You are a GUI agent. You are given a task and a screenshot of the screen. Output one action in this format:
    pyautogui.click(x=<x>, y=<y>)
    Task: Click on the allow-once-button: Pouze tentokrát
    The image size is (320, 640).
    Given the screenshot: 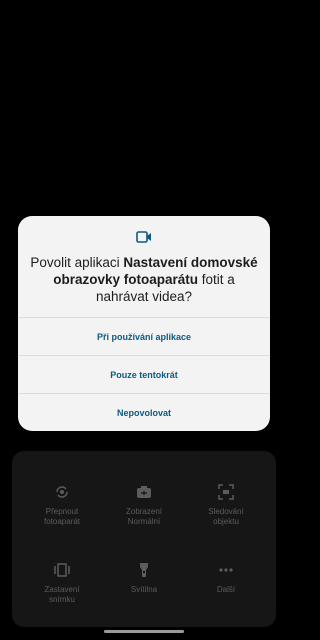 What is the action you would take?
    pyautogui.click(x=144, y=374)
    